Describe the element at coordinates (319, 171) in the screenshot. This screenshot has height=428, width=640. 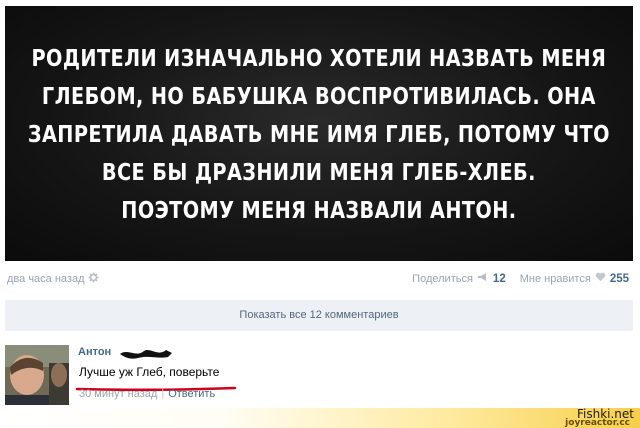
I see `image-text-line: все бы дразнили меня Глеб-хлеб.` at that location.